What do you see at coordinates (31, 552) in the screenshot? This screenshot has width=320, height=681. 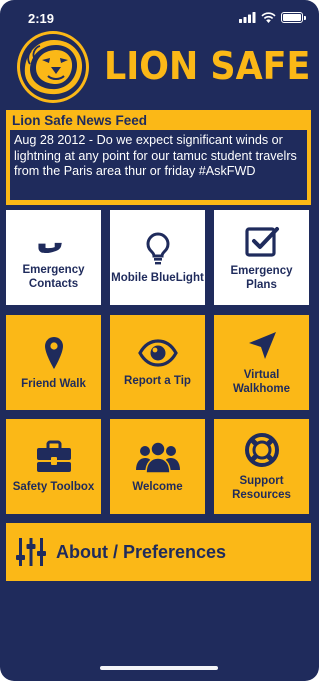 I see `sliders-icon` at bounding box center [31, 552].